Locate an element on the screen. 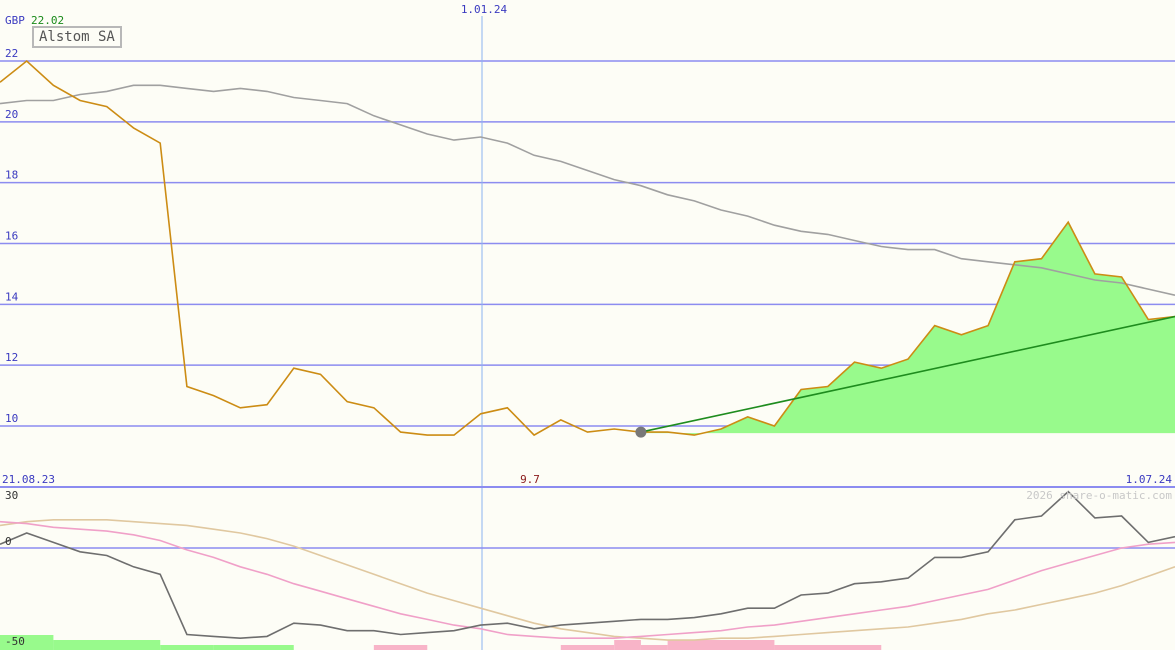 The image size is (1175, 650). trend-start-marker is located at coordinates (641, 432).